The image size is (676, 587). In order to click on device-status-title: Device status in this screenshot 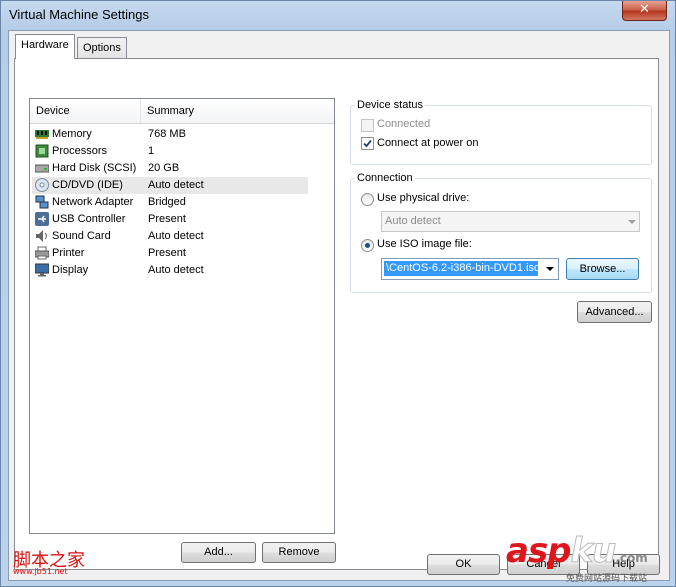, I will do `click(390, 105)`.